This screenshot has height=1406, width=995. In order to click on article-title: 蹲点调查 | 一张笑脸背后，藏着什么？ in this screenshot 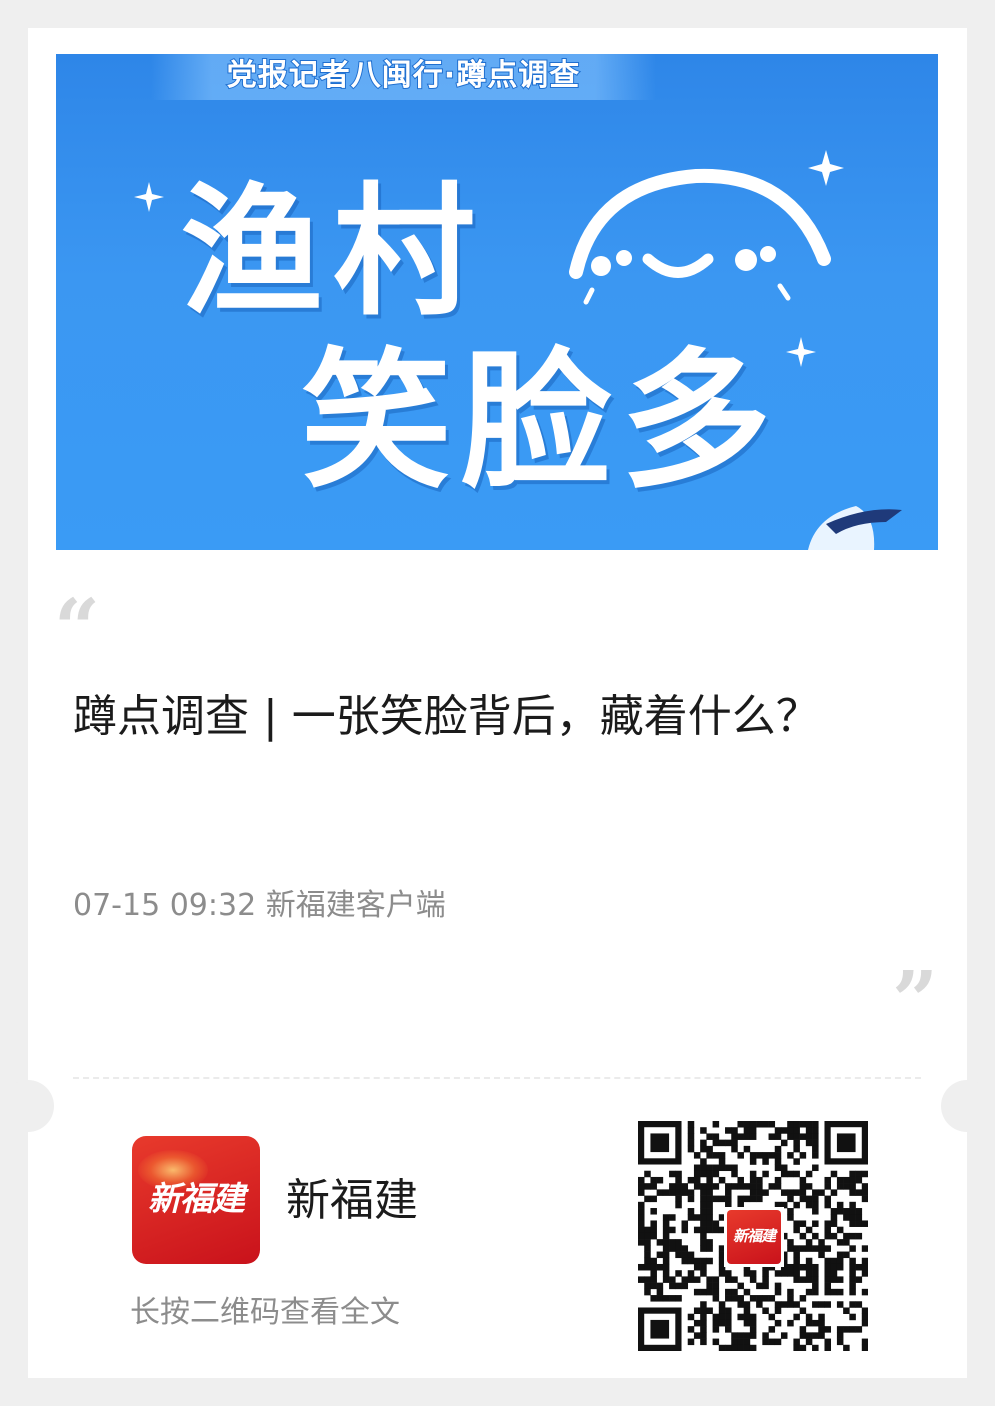, I will do `click(478, 717)`.